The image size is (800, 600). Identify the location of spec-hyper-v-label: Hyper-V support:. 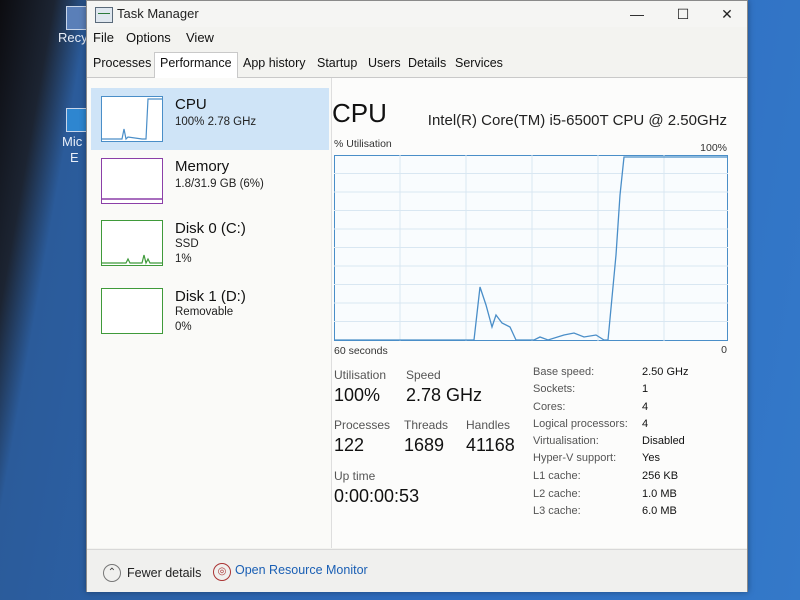
(575, 458).